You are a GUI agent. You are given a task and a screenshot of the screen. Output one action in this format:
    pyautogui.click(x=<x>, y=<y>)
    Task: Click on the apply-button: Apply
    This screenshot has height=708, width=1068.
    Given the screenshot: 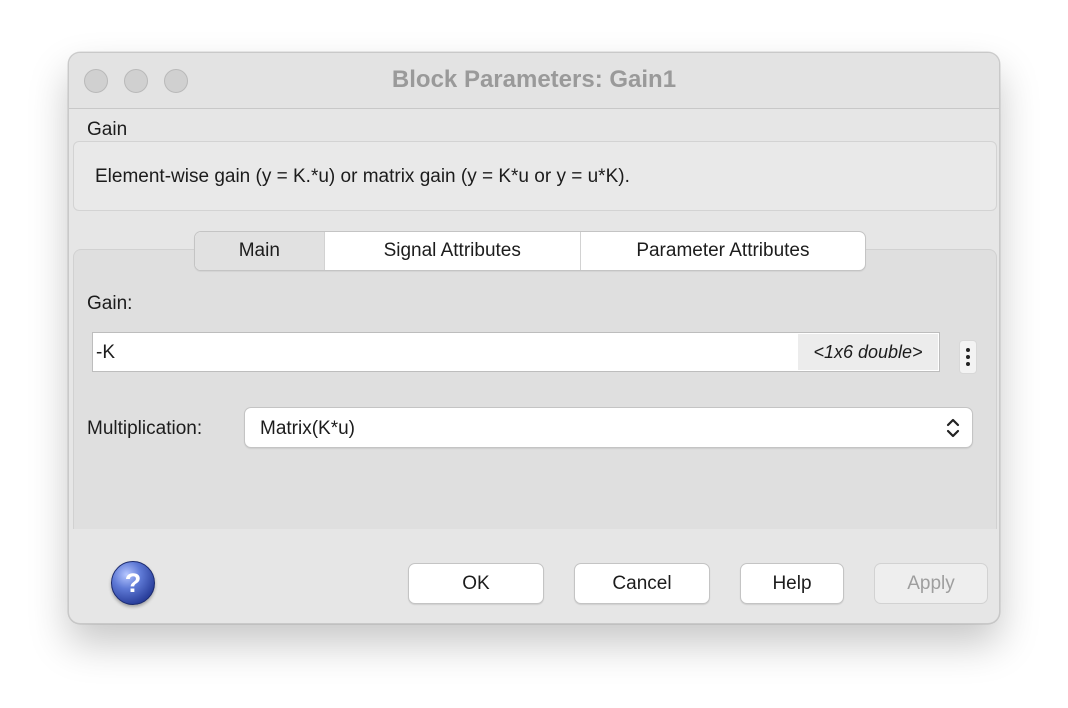 What is the action you would take?
    pyautogui.click(x=931, y=583)
    